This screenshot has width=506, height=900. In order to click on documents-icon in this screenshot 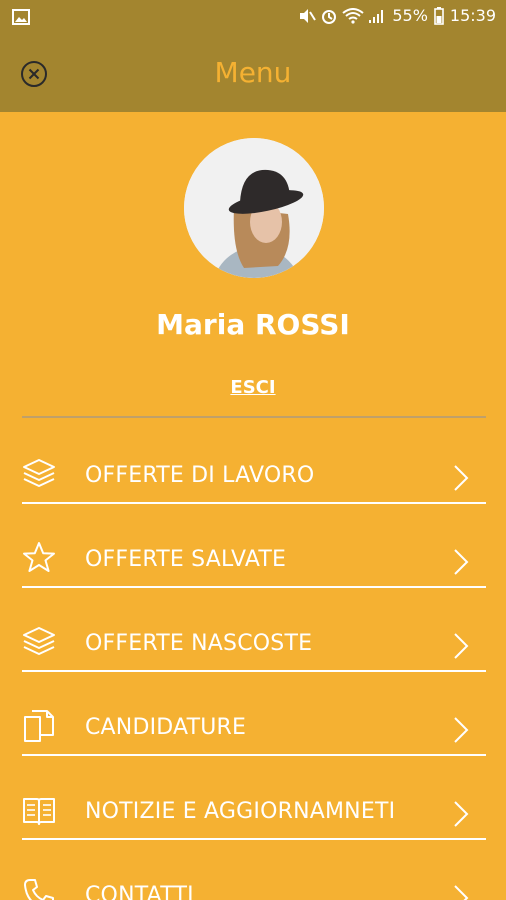, I will do `click(39, 726)`.